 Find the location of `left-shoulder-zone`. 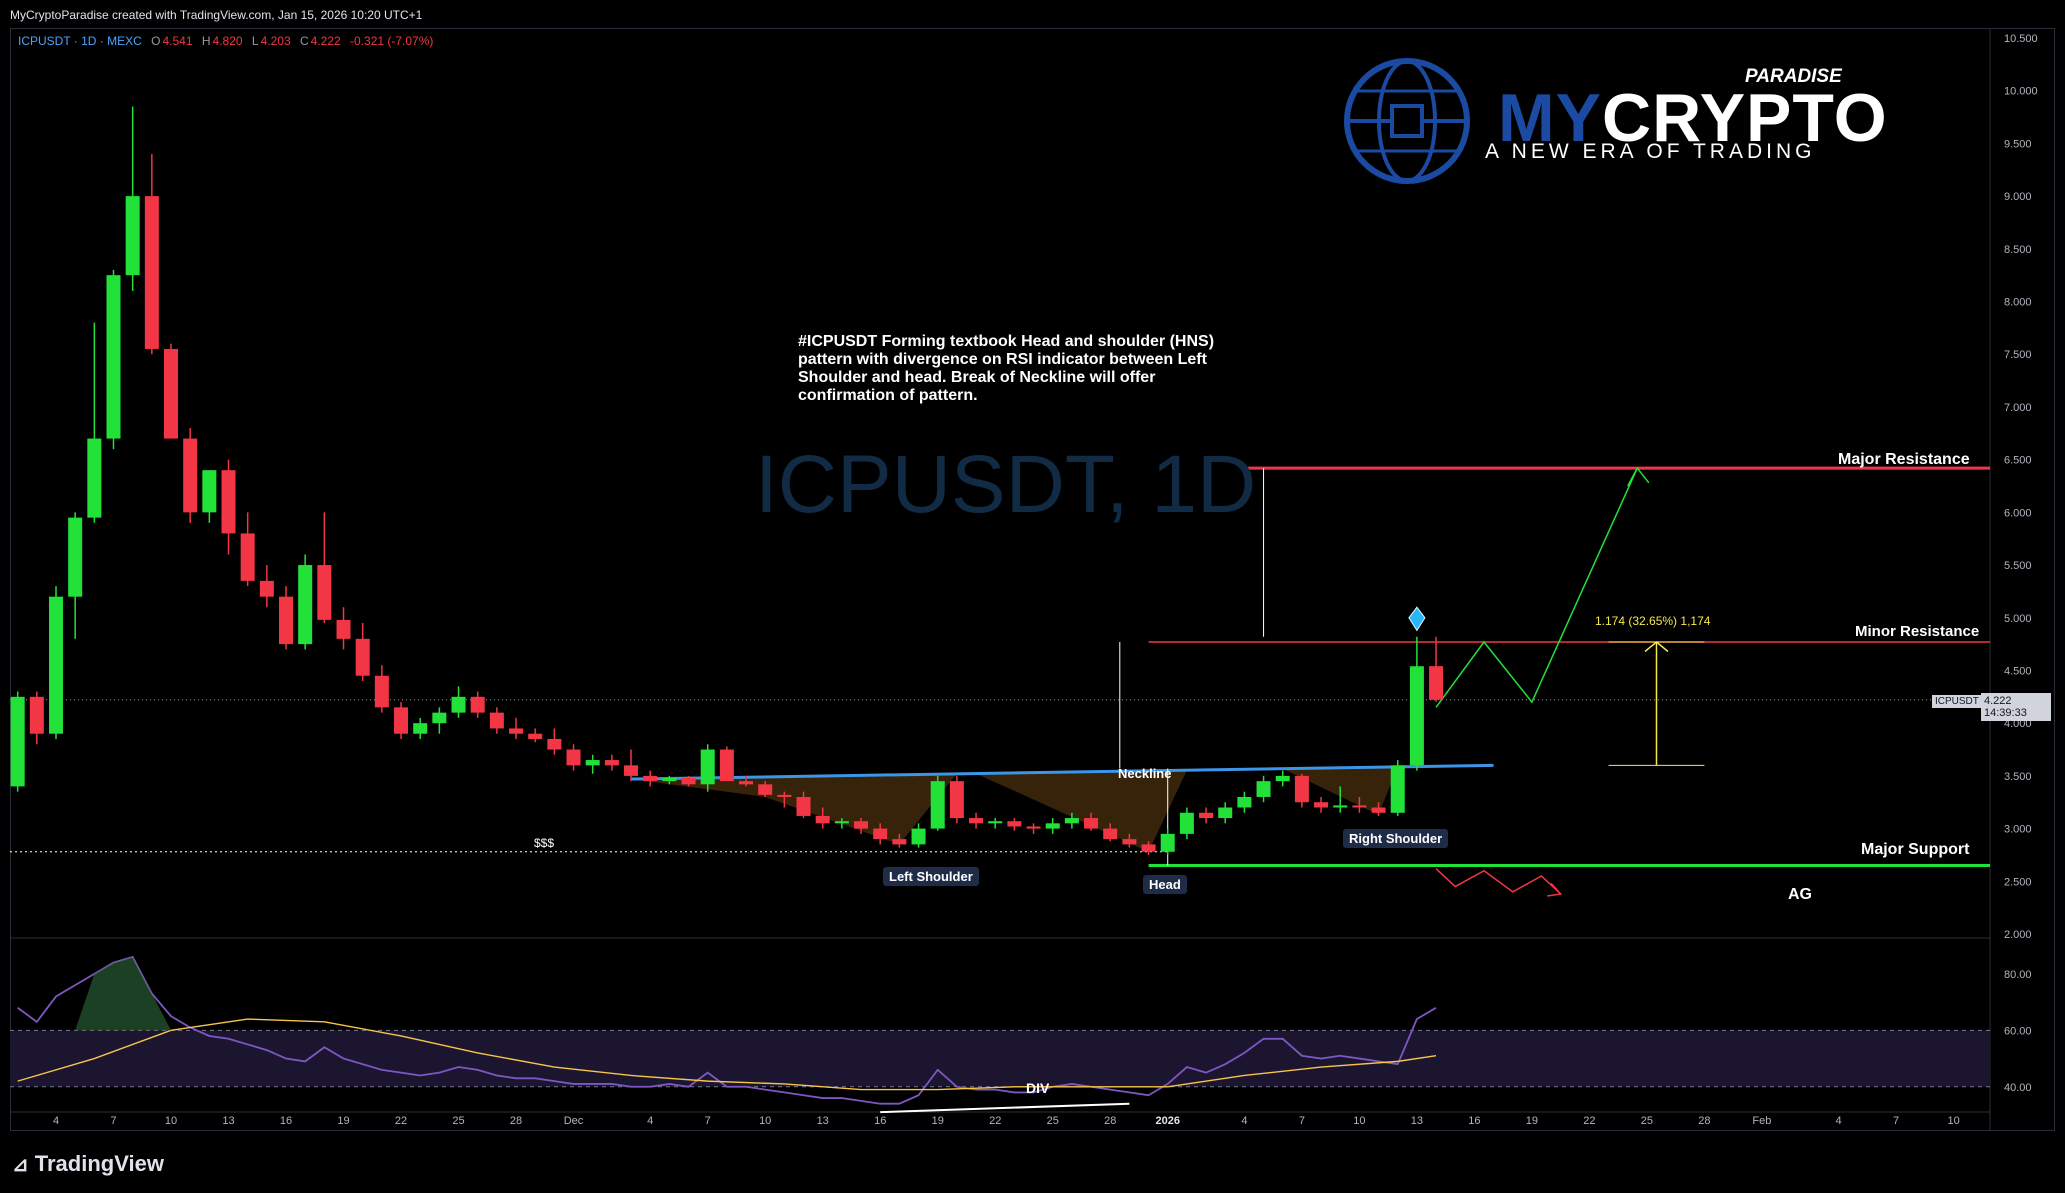

left-shoulder-zone is located at coordinates (794, 809).